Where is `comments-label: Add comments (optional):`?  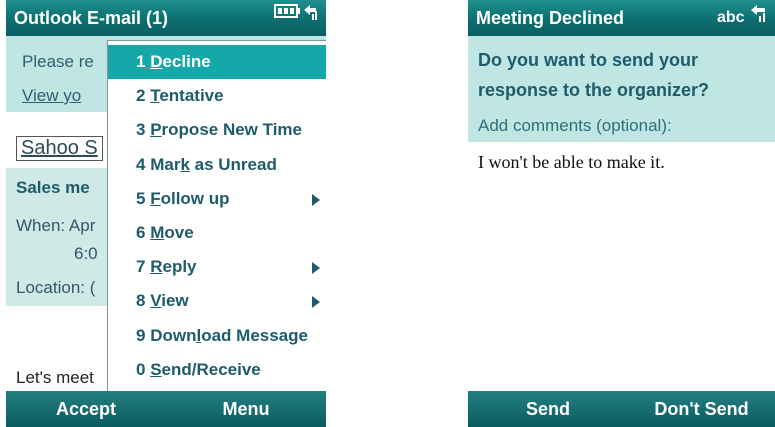 comments-label: Add comments (optional): is located at coordinates (575, 125).